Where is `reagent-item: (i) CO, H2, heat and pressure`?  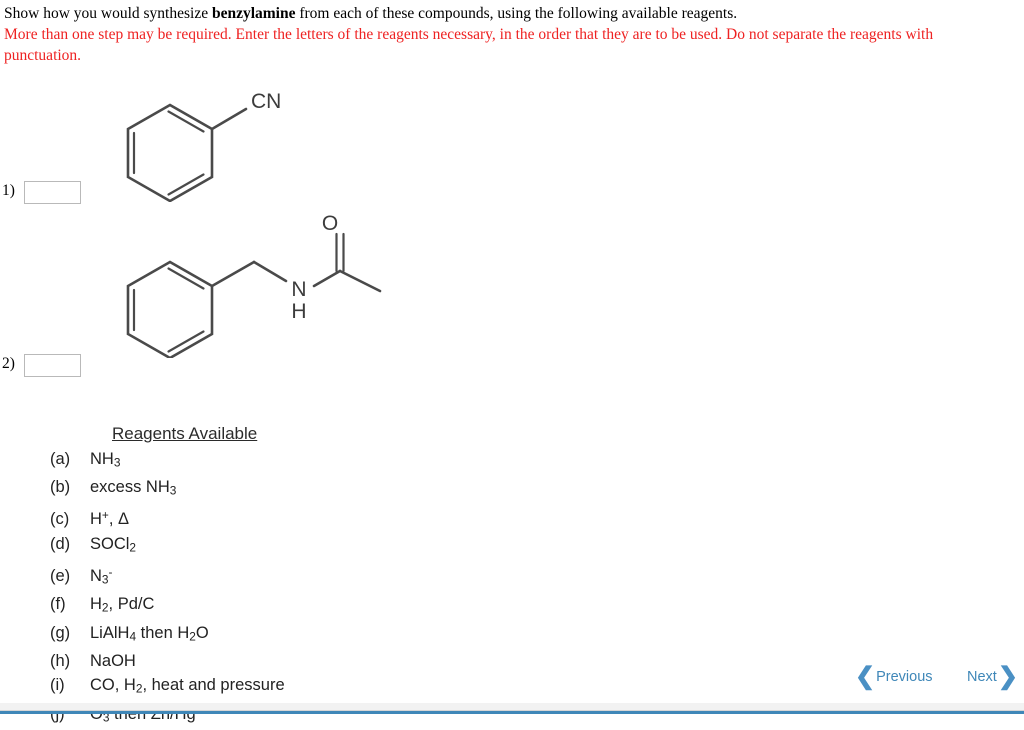
reagent-item: (i) CO, H2, heat and pressure is located at coordinates (167, 687).